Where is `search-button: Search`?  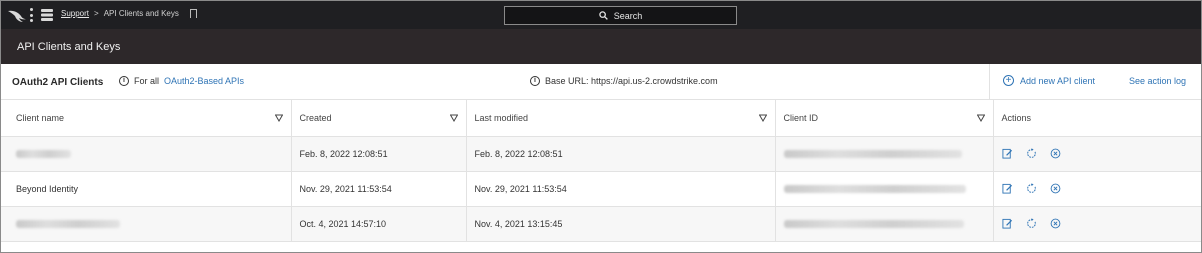 search-button: Search is located at coordinates (620, 15).